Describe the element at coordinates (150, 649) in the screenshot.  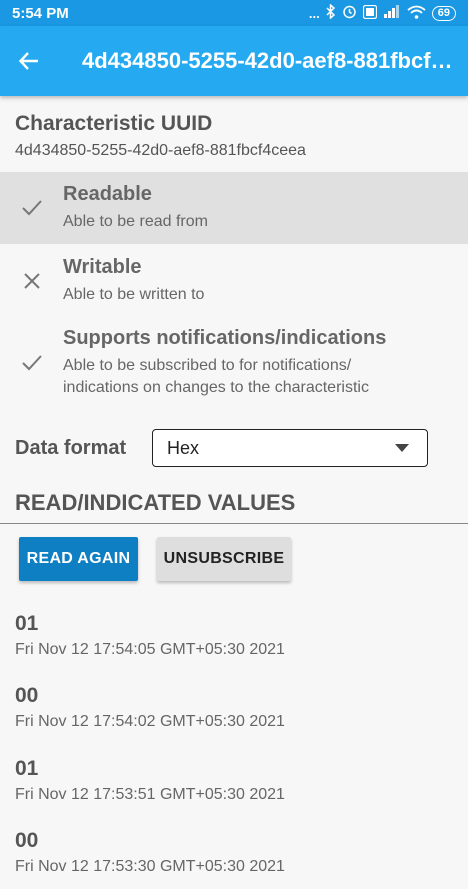
I see `value-timestamp: Fri Nov 12 17:54:05 GMT+05:30 2021` at that location.